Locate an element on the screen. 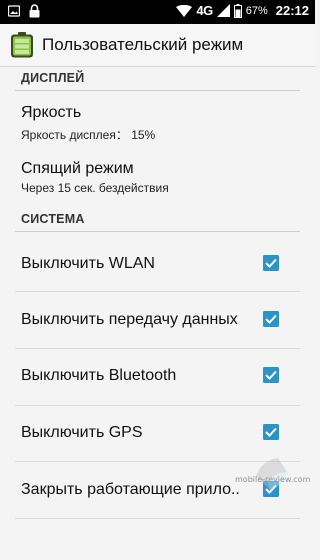  image-icon is located at coordinates (14, 11).